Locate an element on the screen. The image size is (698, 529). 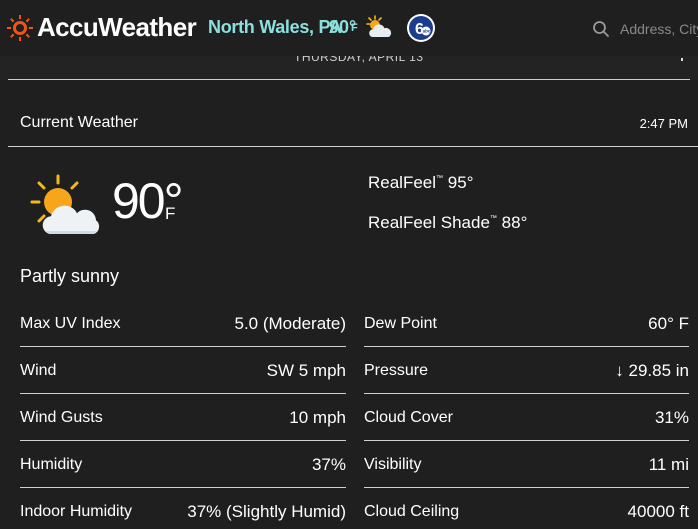
detail-row-indoor-humidity: Indoor Humidity 37% (Slightly Humid) is located at coordinates (183, 508).